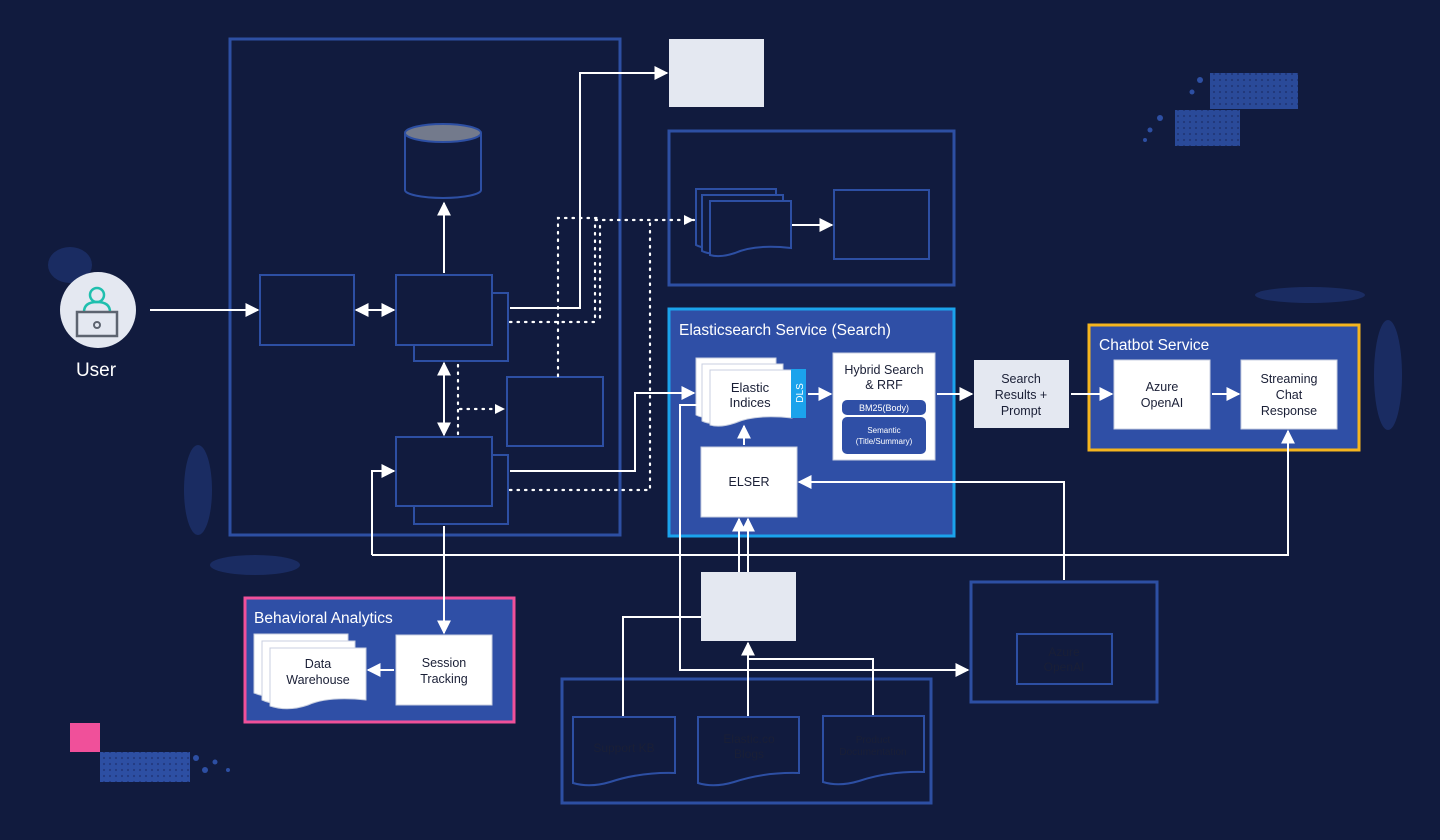 Image resolution: width=1440 pixels, height=840 pixels. Describe the element at coordinates (884, 385) in the screenshot. I see `hybrid-label-2: & RRF` at that location.